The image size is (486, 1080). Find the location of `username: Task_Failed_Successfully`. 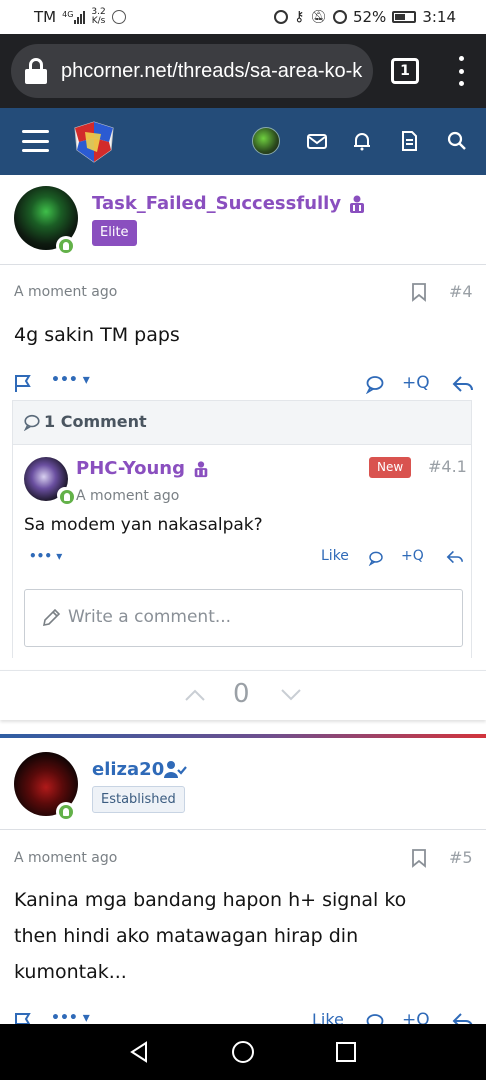

username: Task_Failed_Successfully is located at coordinates (216, 203).